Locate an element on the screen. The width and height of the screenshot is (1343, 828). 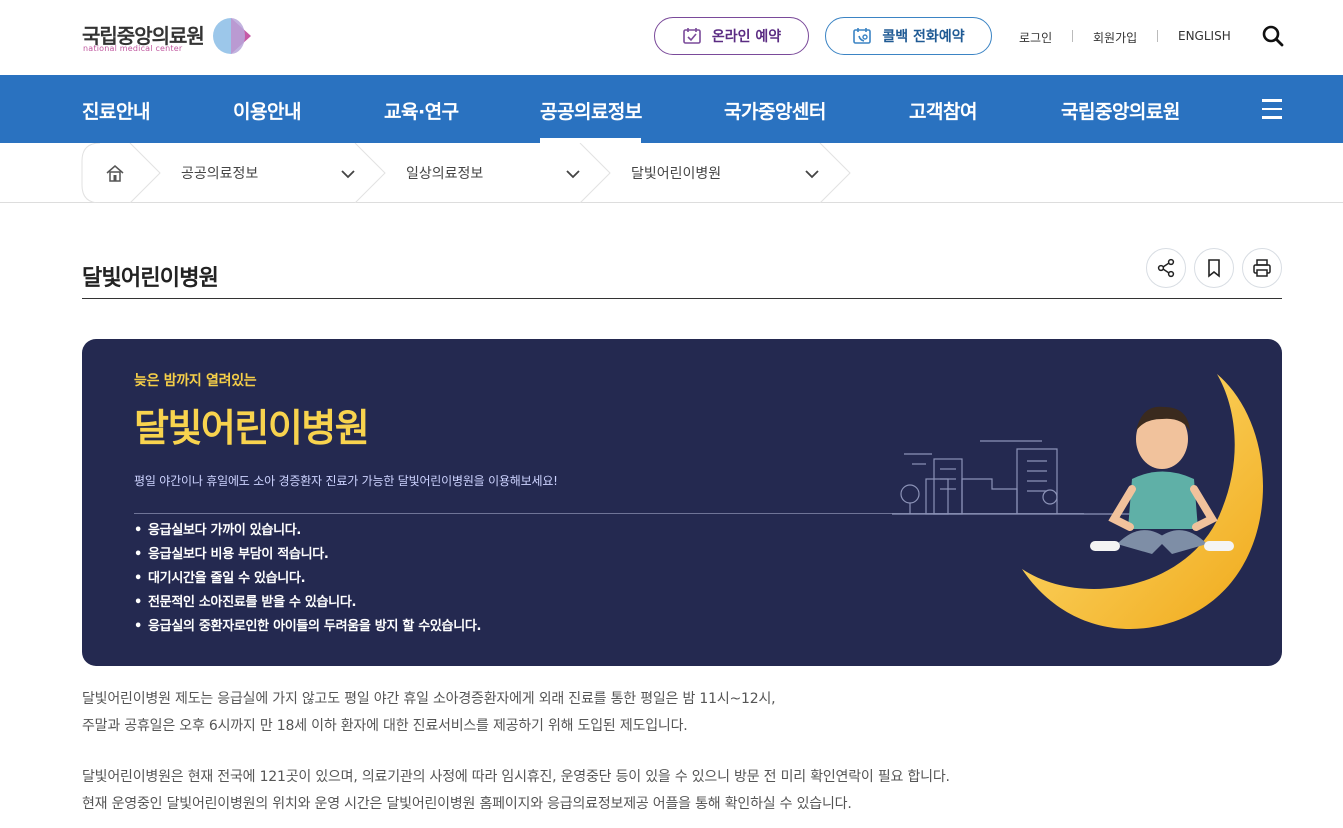
banner-title: 달빛어린이병원 is located at coordinates (252, 428).